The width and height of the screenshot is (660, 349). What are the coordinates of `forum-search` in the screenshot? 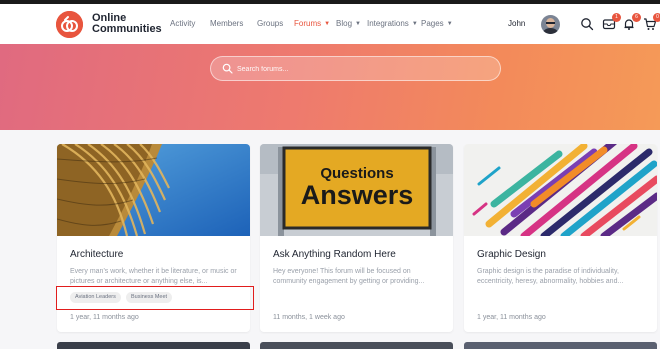 It's located at (355, 68).